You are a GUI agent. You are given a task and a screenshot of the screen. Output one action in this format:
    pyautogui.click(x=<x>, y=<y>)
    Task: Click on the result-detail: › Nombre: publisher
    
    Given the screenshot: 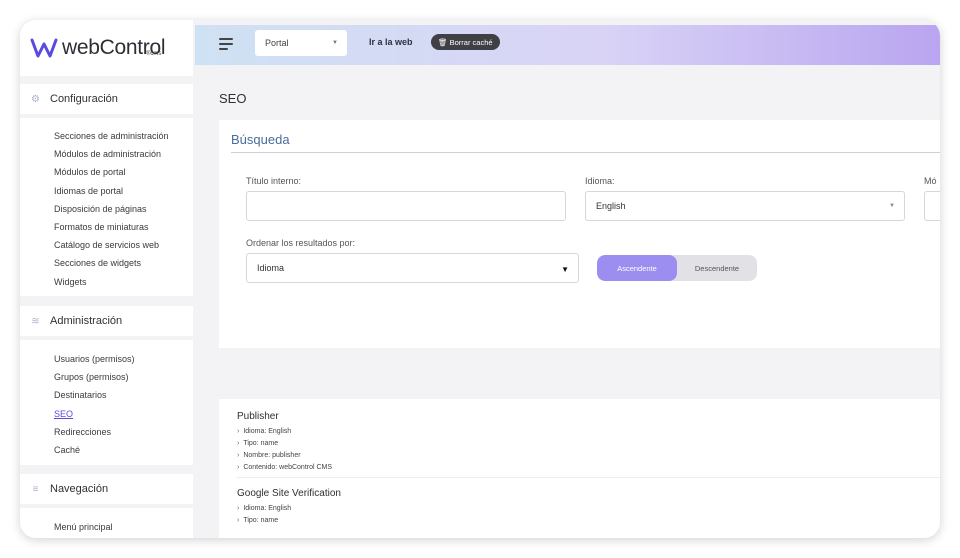 What is the action you would take?
    pyautogui.click(x=269, y=455)
    